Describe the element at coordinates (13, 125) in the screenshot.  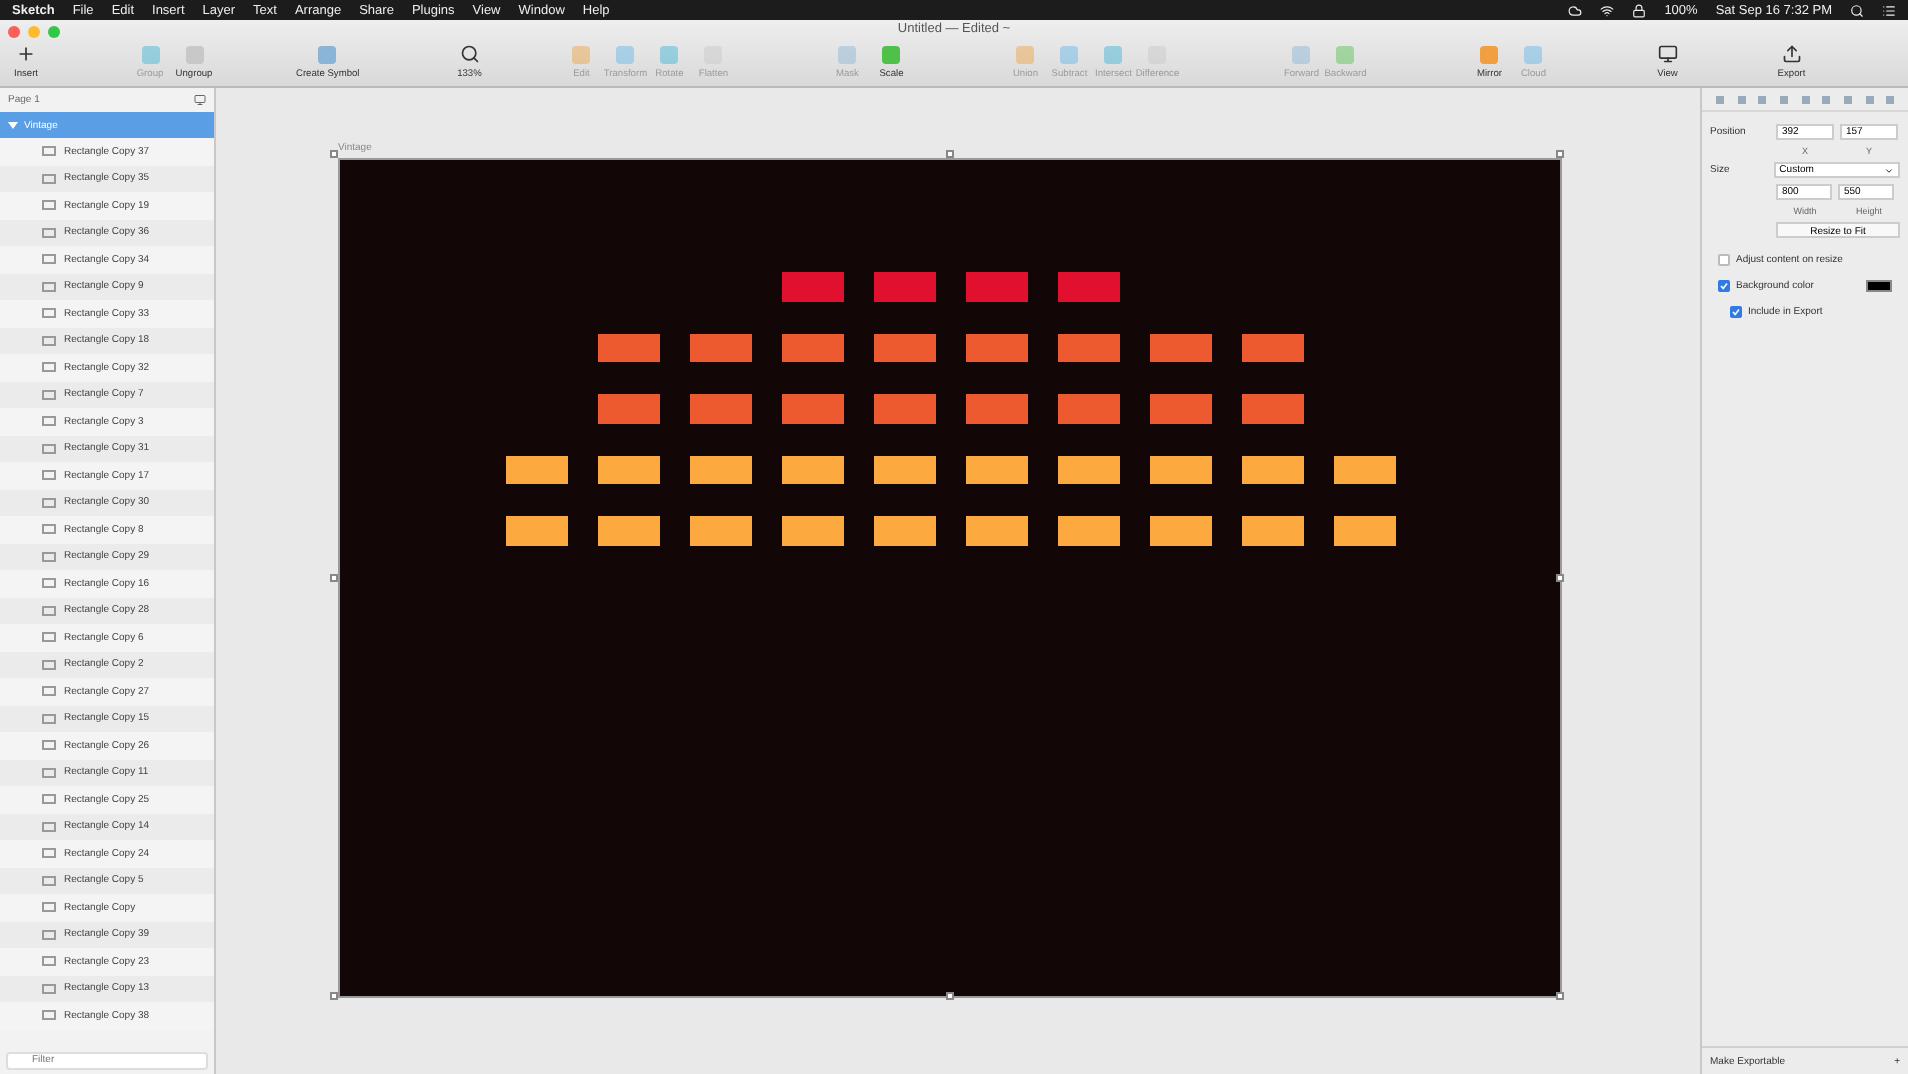
I see `triangle-down-icon` at that location.